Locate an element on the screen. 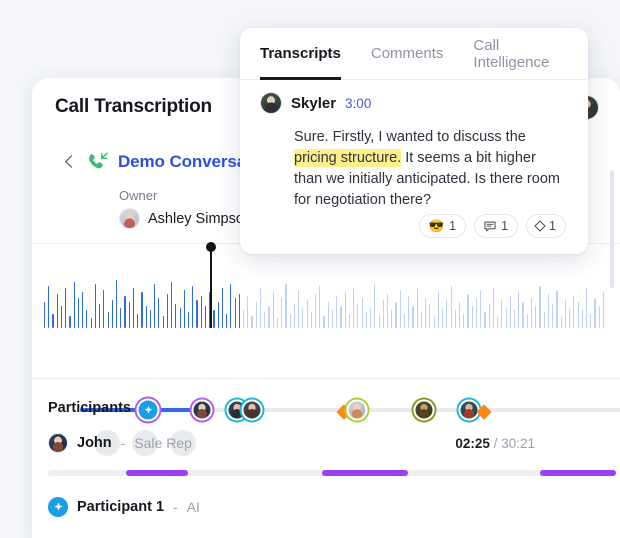 This screenshot has width=620, height=538. scrollbar is located at coordinates (612, 229).